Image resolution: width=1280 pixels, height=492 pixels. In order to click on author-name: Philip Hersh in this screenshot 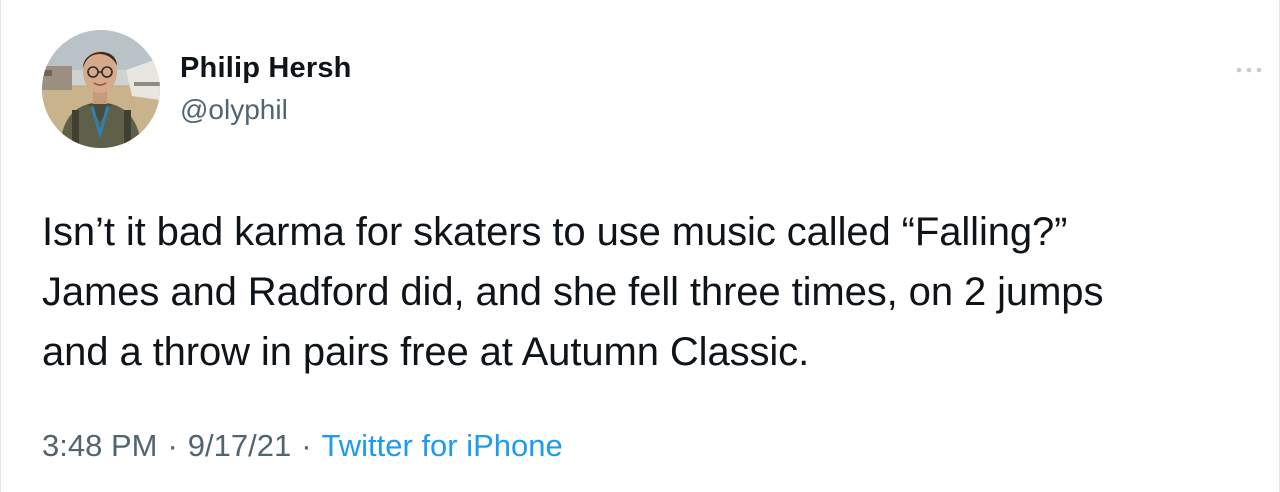, I will do `click(266, 68)`.